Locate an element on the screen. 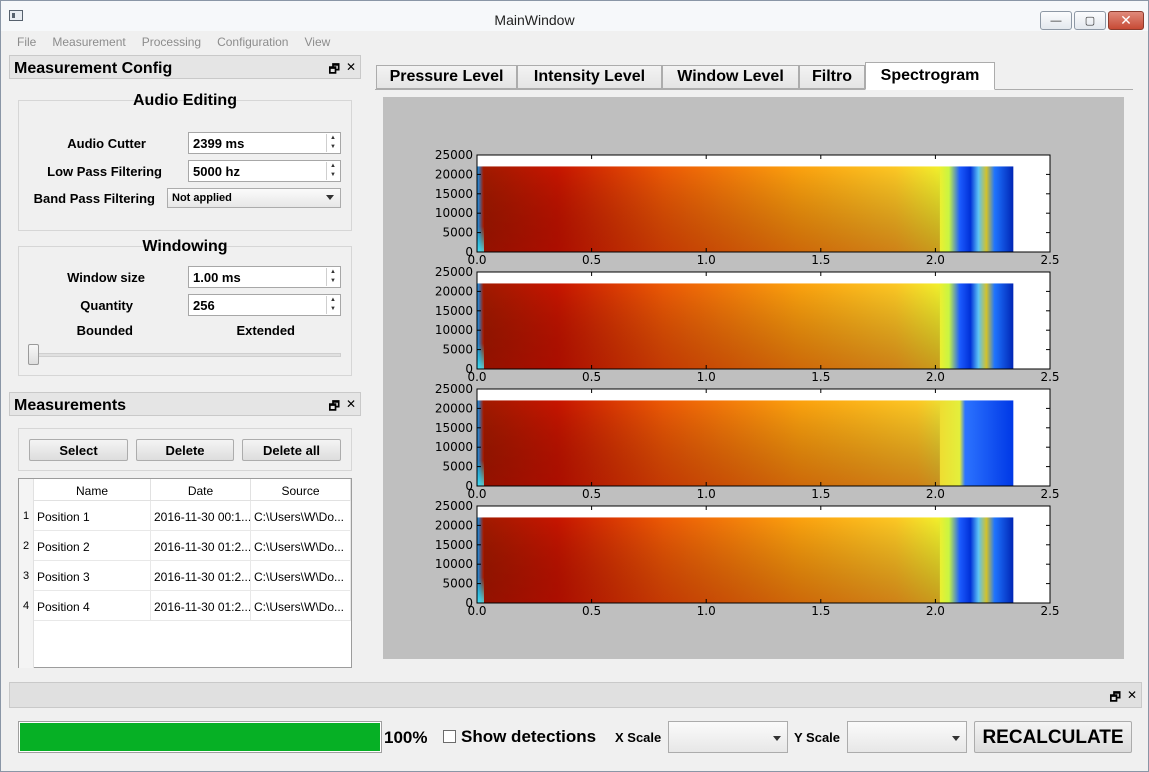 The height and width of the screenshot is (772, 1149). table-cell-name: Position 3 is located at coordinates (92, 576).